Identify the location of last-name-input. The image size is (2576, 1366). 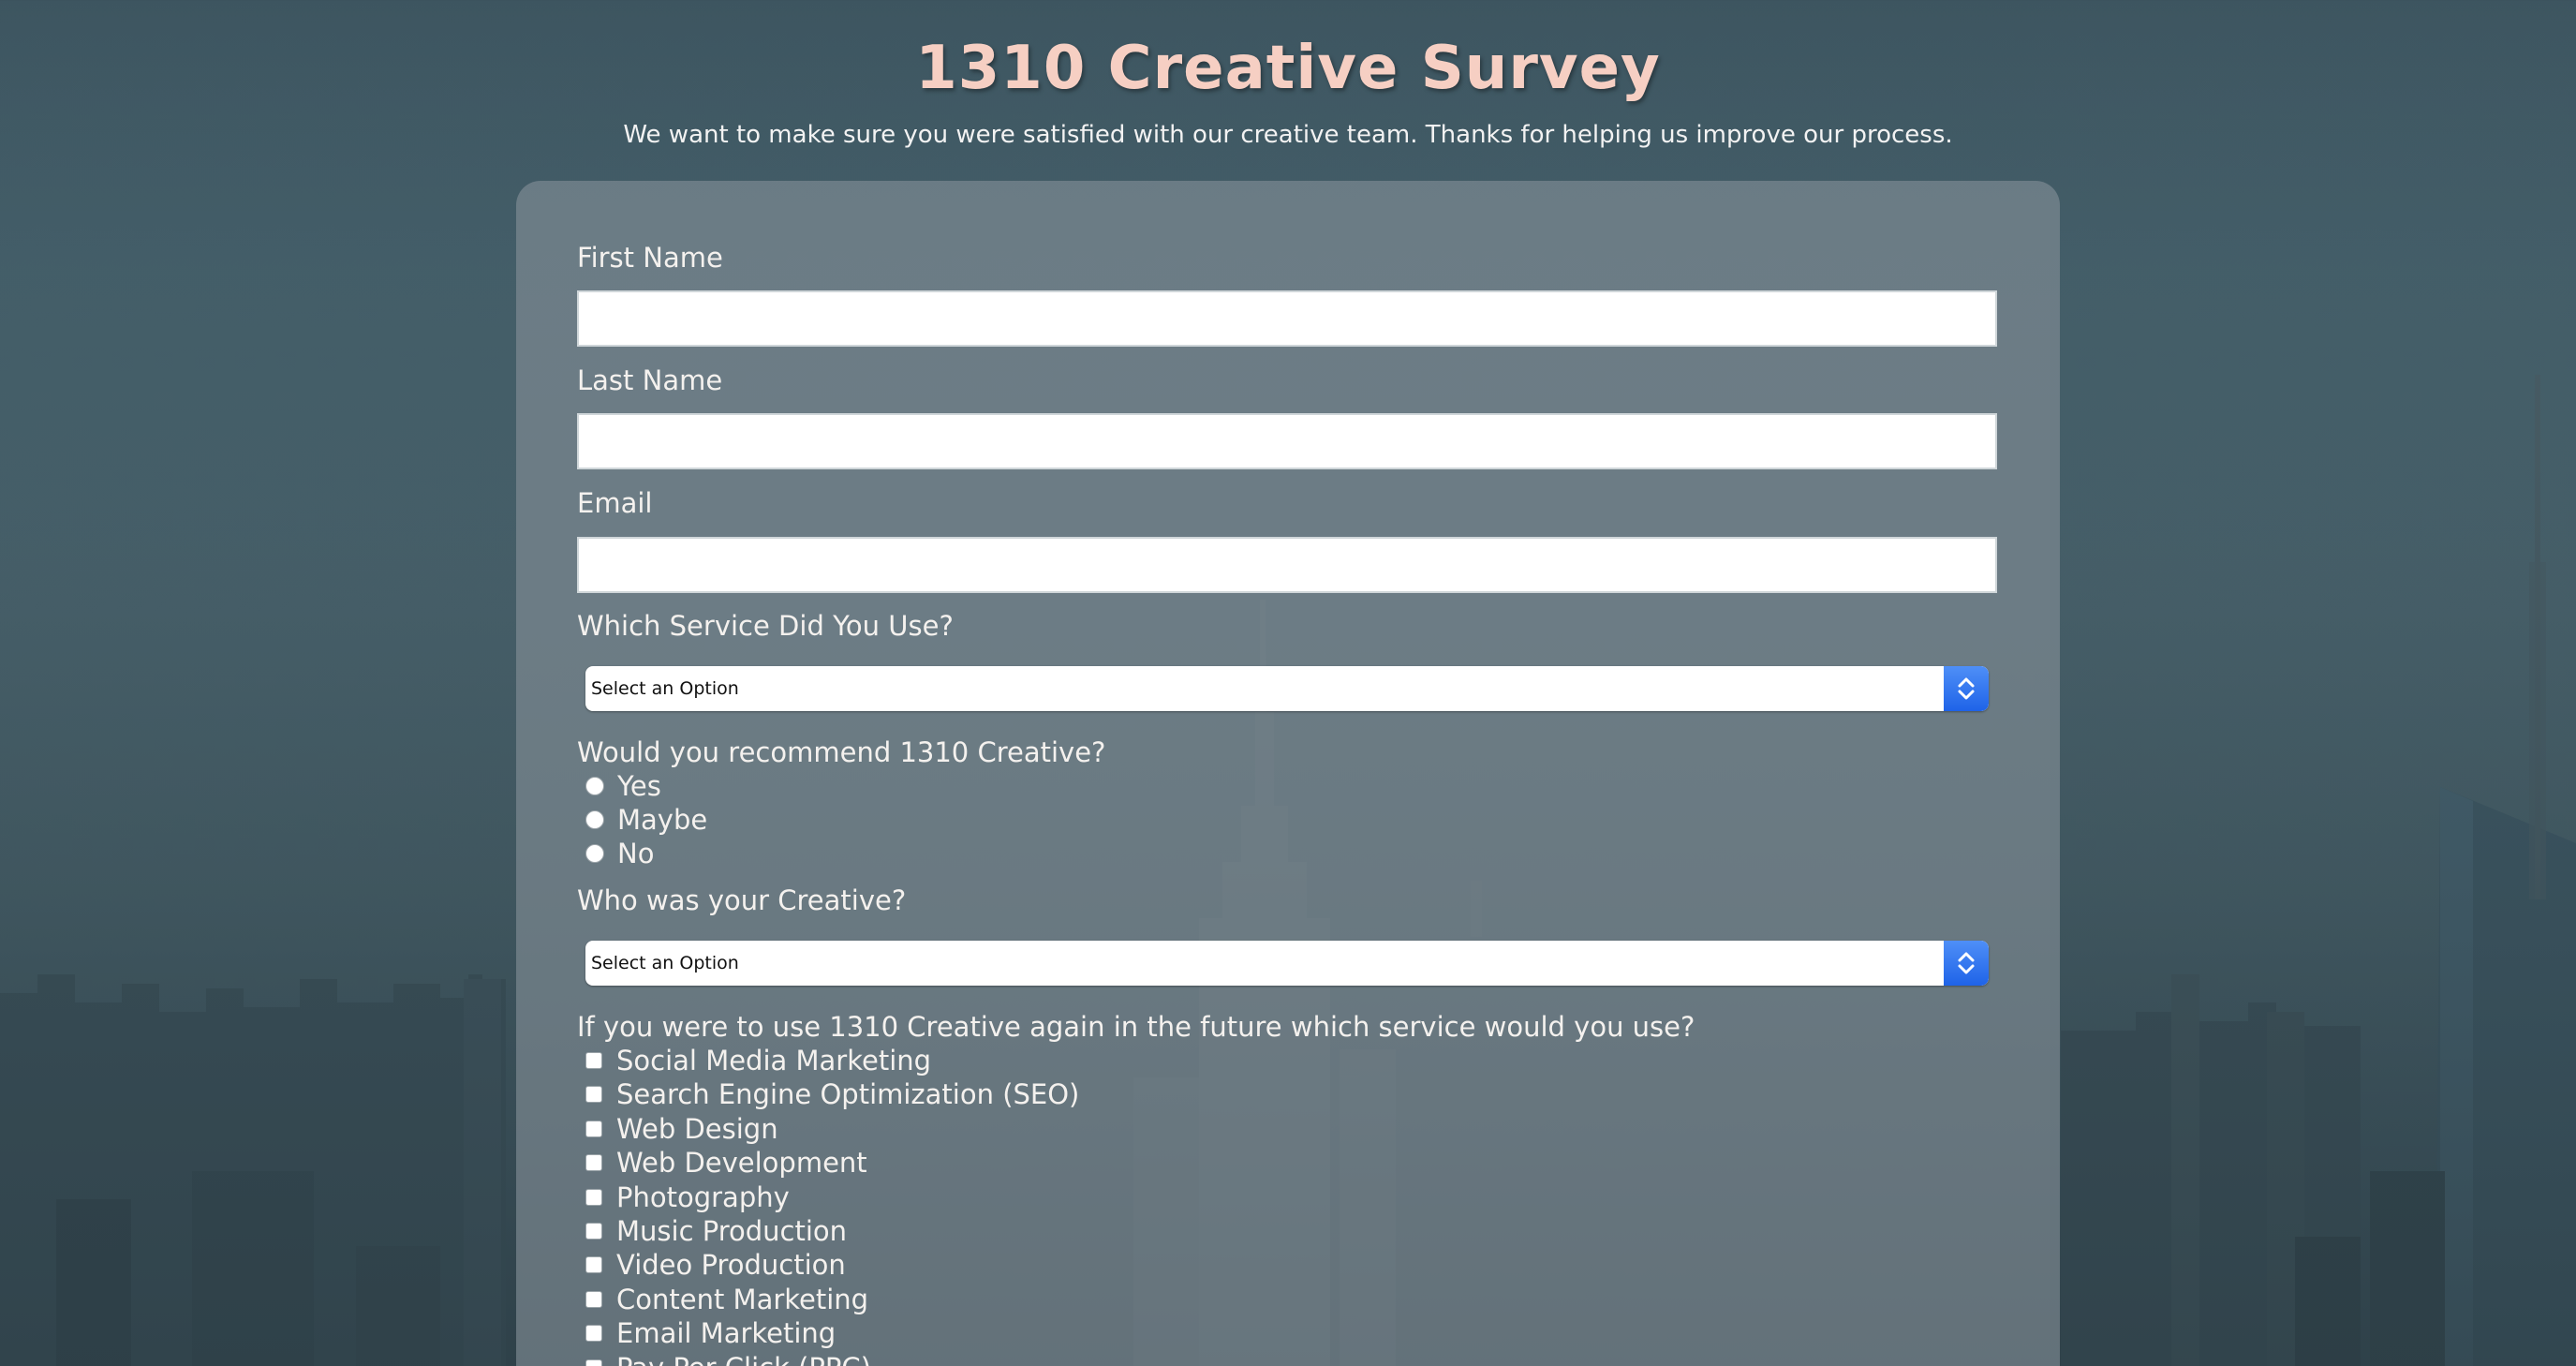
(1287, 441).